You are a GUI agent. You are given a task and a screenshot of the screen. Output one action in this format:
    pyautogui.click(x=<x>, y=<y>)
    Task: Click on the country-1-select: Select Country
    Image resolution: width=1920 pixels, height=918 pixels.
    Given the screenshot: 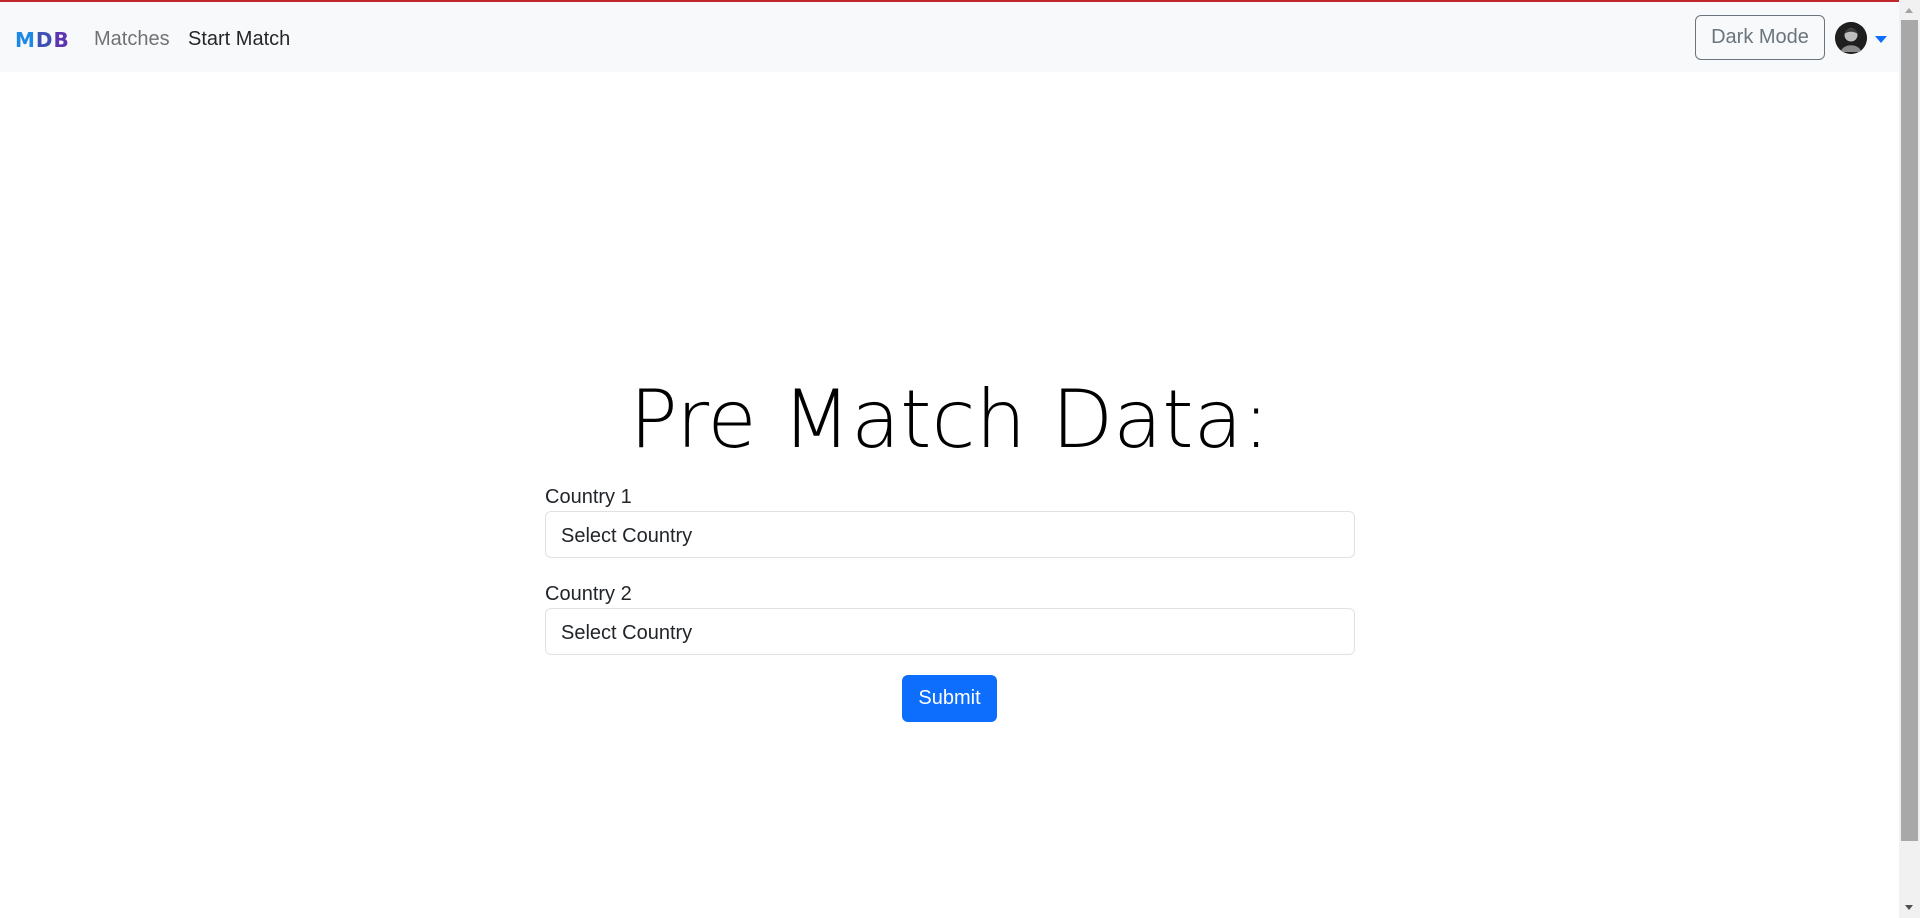 What is the action you would take?
    pyautogui.click(x=950, y=534)
    